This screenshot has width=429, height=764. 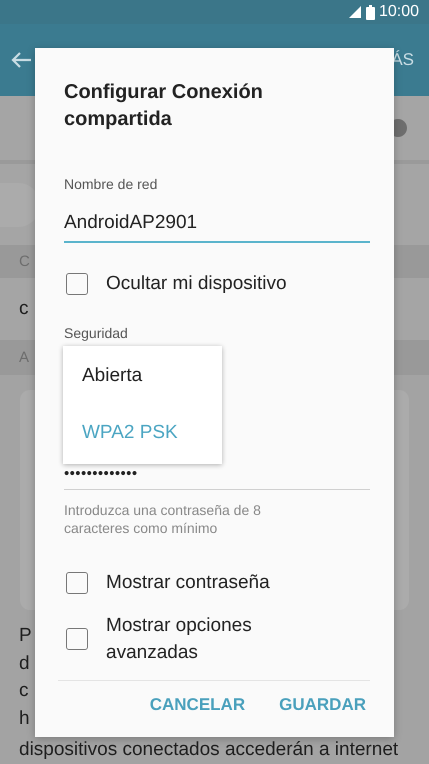 I want to click on back-arrow-icon, so click(x=21, y=60).